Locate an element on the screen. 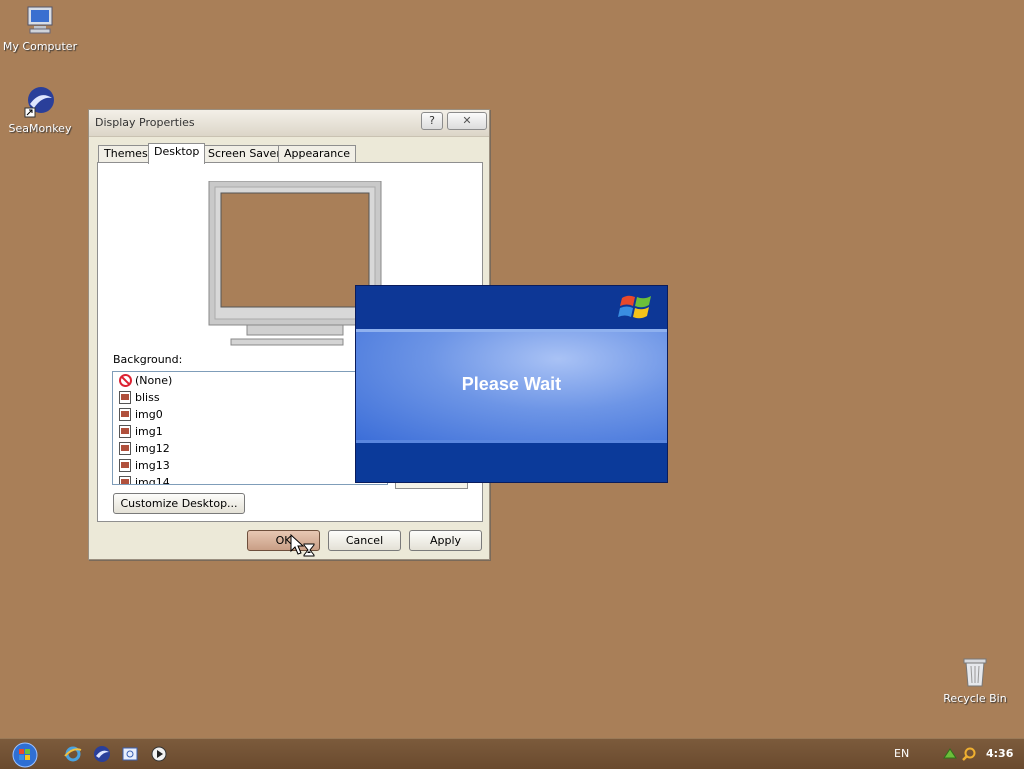  splash-bottom-band is located at coordinates (511, 462).